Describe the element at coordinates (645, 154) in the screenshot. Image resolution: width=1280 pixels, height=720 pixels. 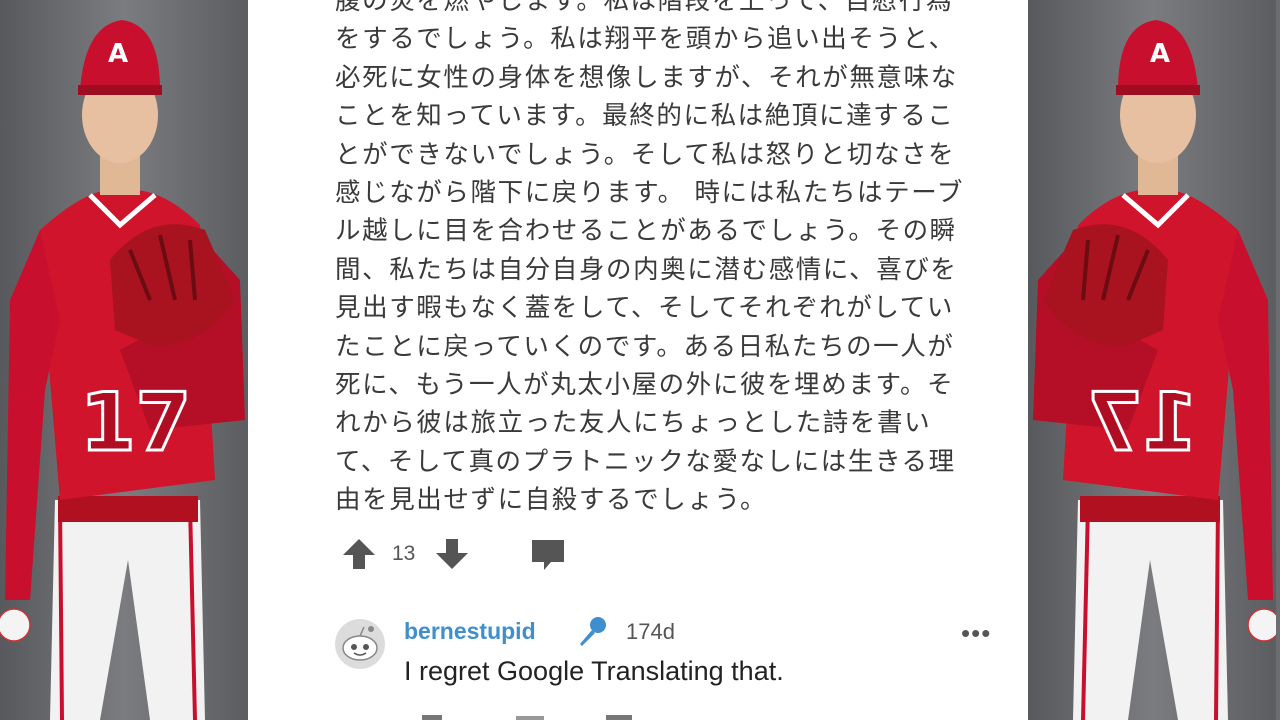
I see `body-line: とができないでしょう。そして私は怒りと切なさを` at that location.